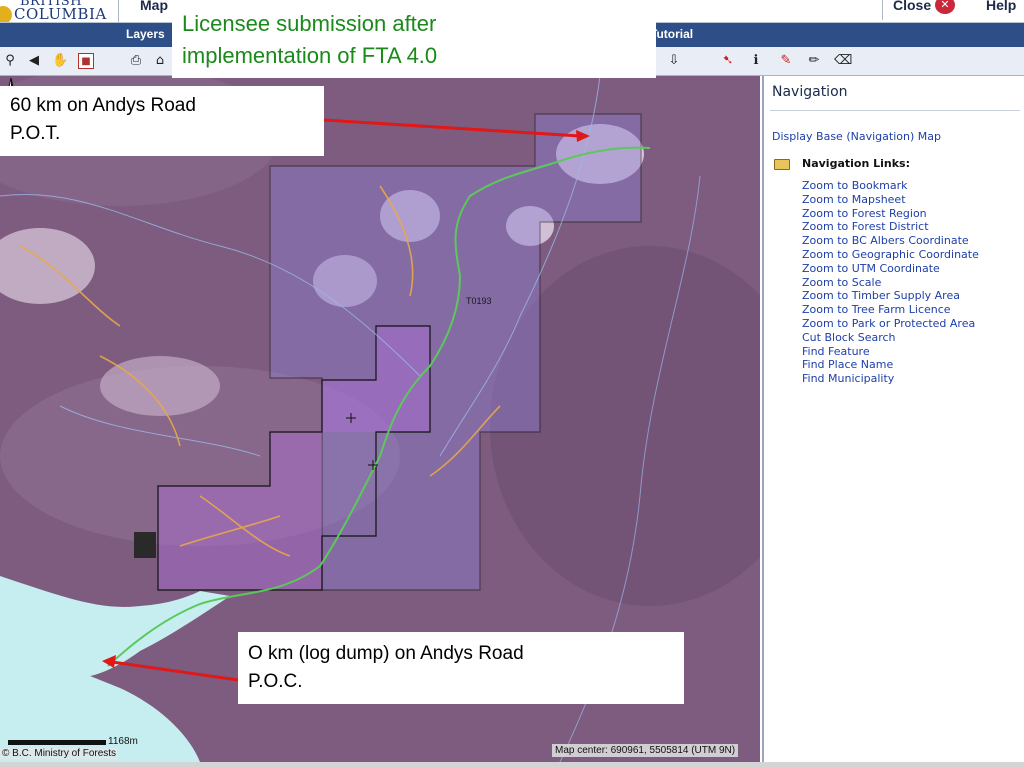 The height and width of the screenshot is (768, 1024). Describe the element at coordinates (275, 681) in the screenshot. I see `poc-line2: P.O.C.` at that location.